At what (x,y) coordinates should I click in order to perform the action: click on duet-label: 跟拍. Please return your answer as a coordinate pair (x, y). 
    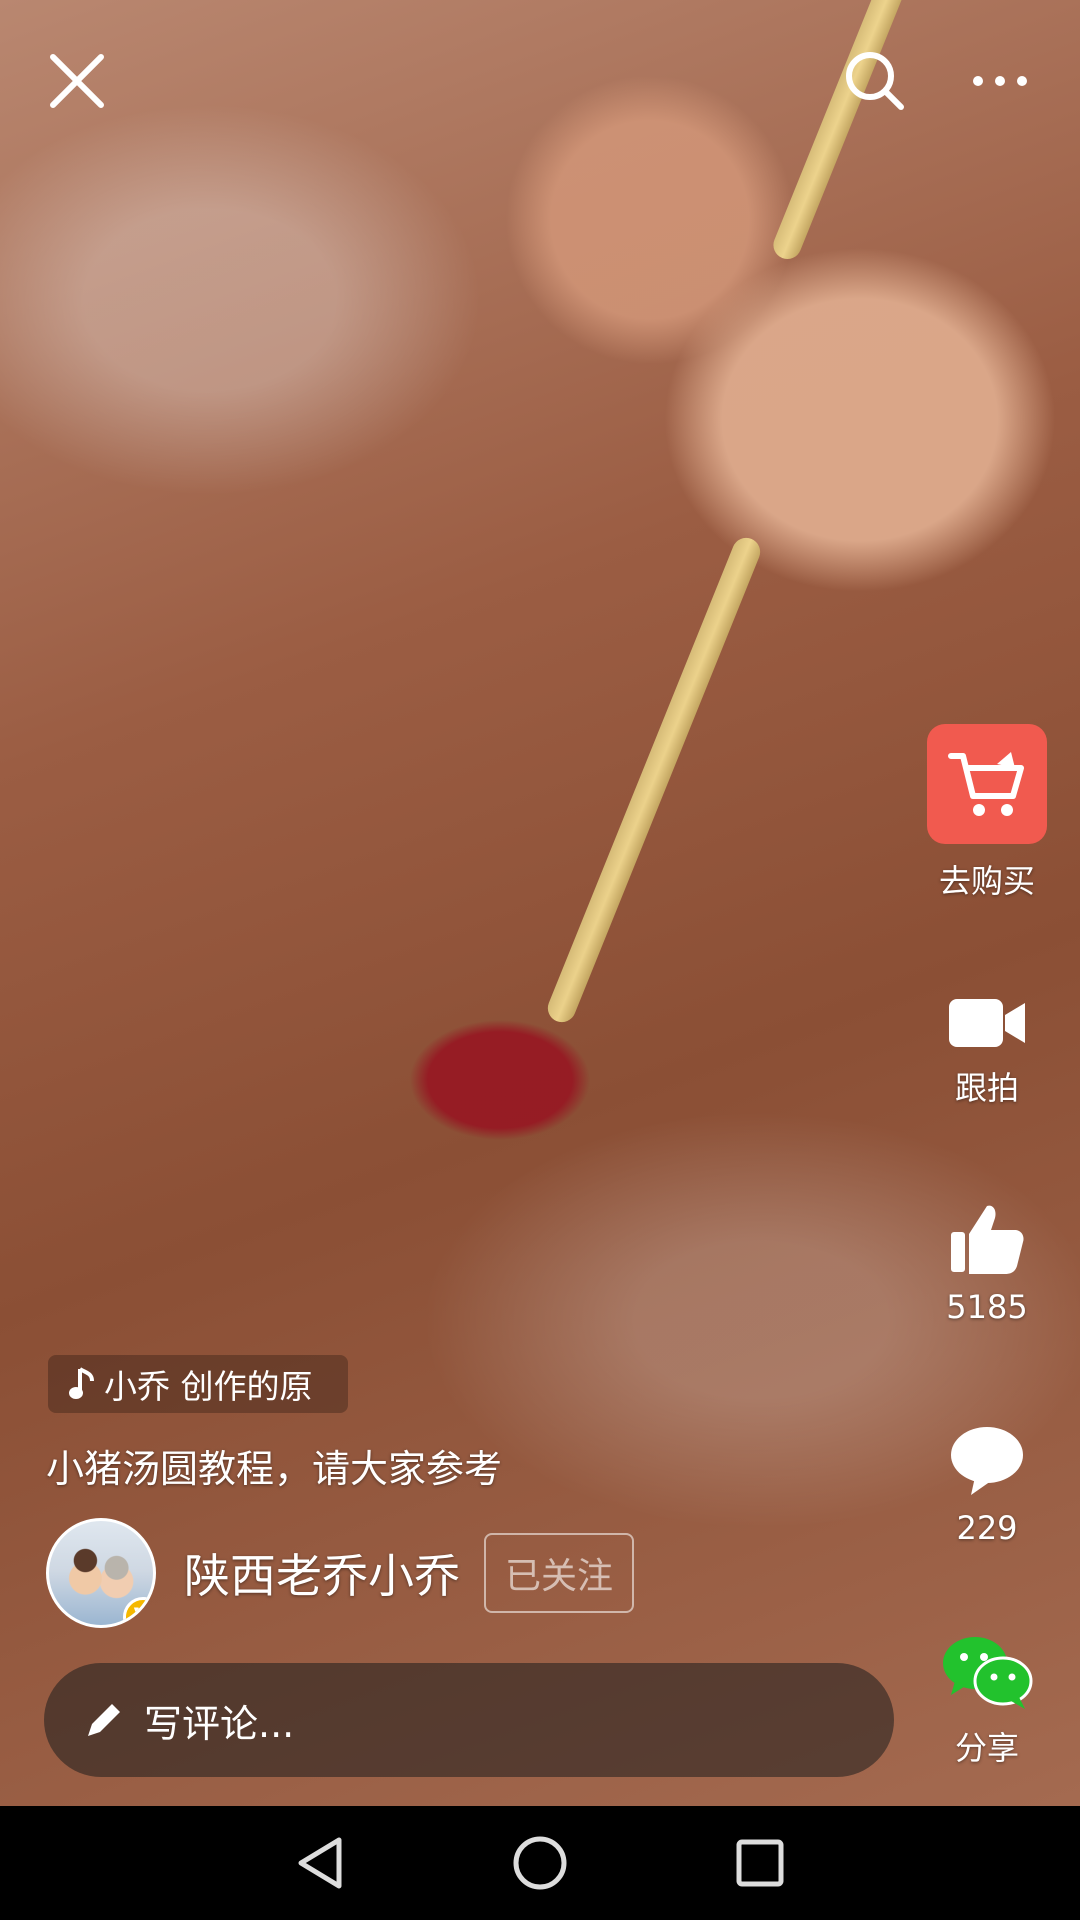
    Looking at the image, I should click on (986, 1088).